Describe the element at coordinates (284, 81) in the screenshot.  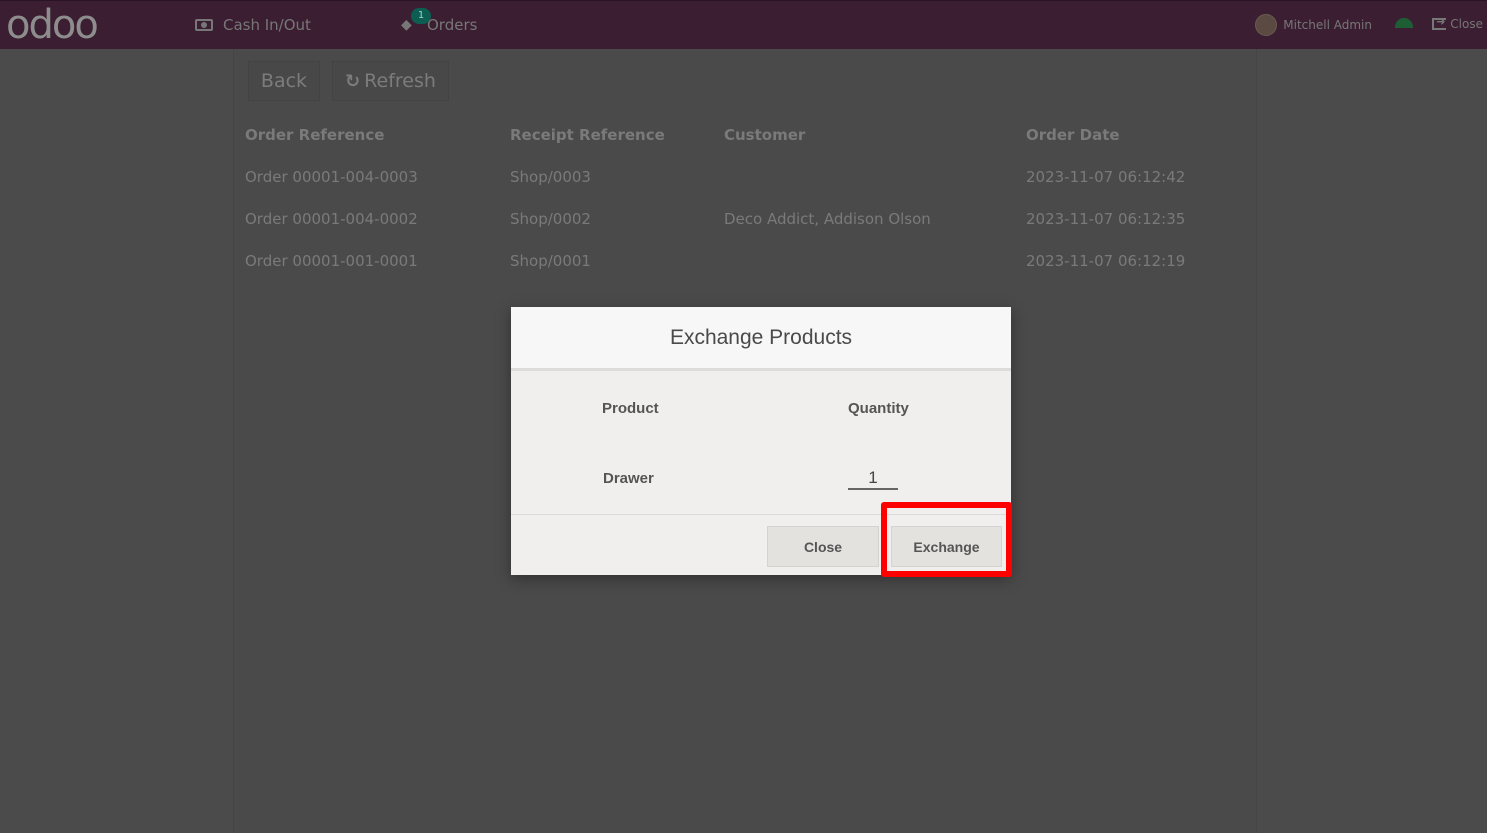
I see `back-button: Back` at that location.